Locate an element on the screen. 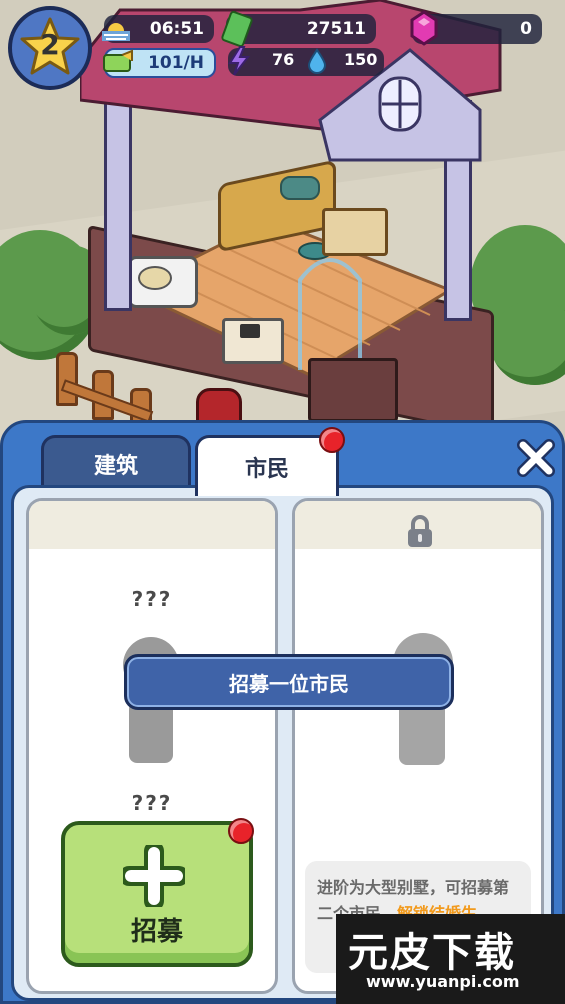  watermark: 元皮下载 www.yuanpi.com is located at coordinates (450, 959).